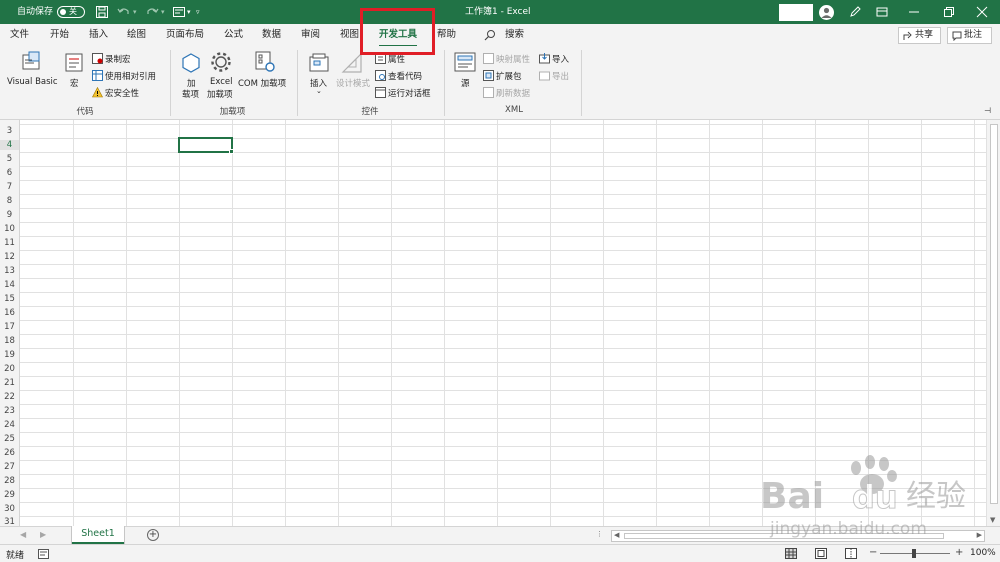 Image resolution: width=1000 pixels, height=562 pixels. What do you see at coordinates (9, 271) in the screenshot?
I see `row-number: 13` at bounding box center [9, 271].